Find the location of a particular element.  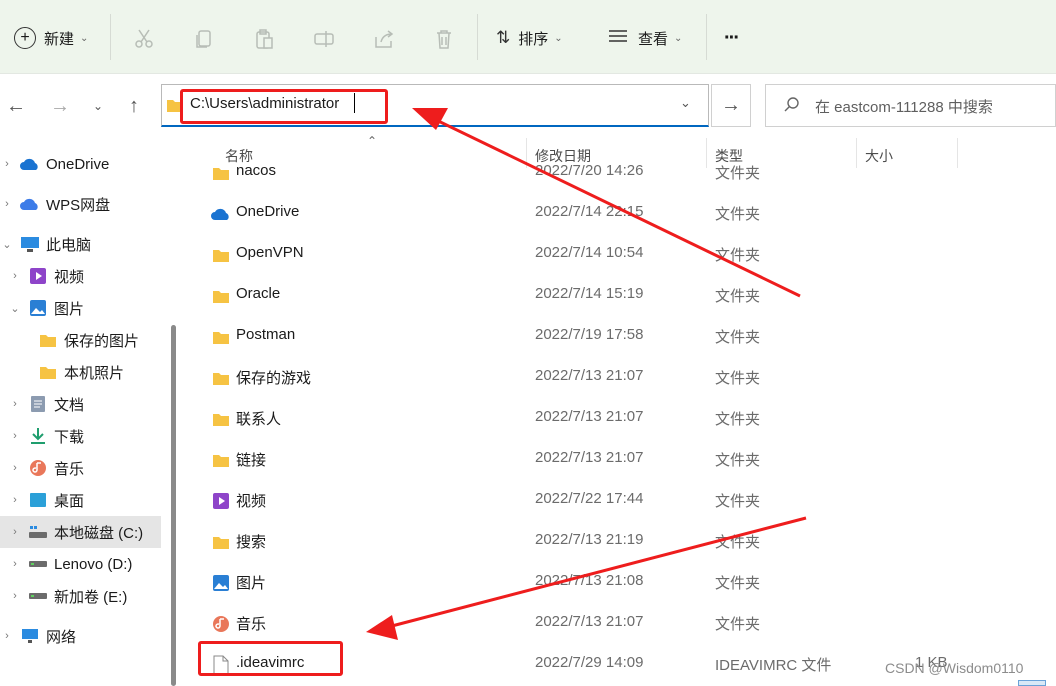

file-name: 图片 is located at coordinates (251, 583).